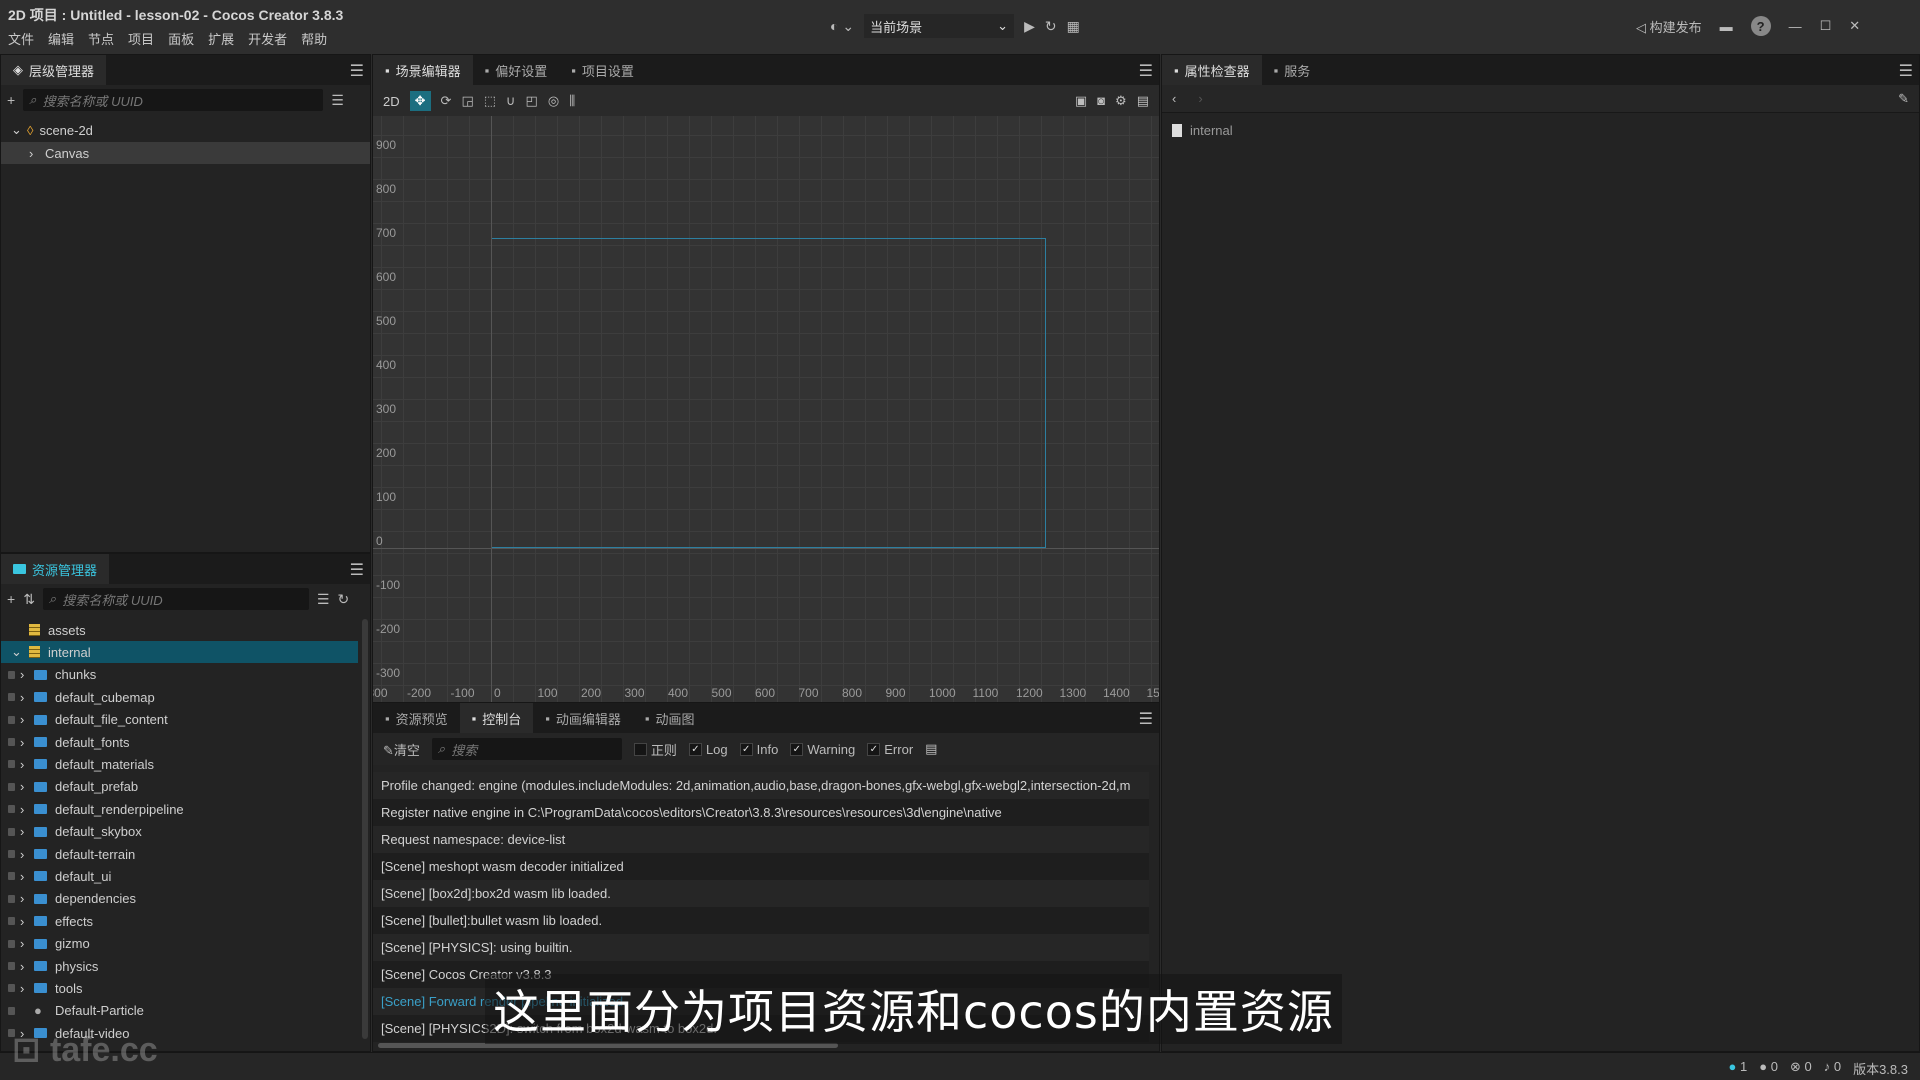 The height and width of the screenshot is (1080, 1920). I want to click on platform-icon: ◐ ⌄, so click(842, 26).